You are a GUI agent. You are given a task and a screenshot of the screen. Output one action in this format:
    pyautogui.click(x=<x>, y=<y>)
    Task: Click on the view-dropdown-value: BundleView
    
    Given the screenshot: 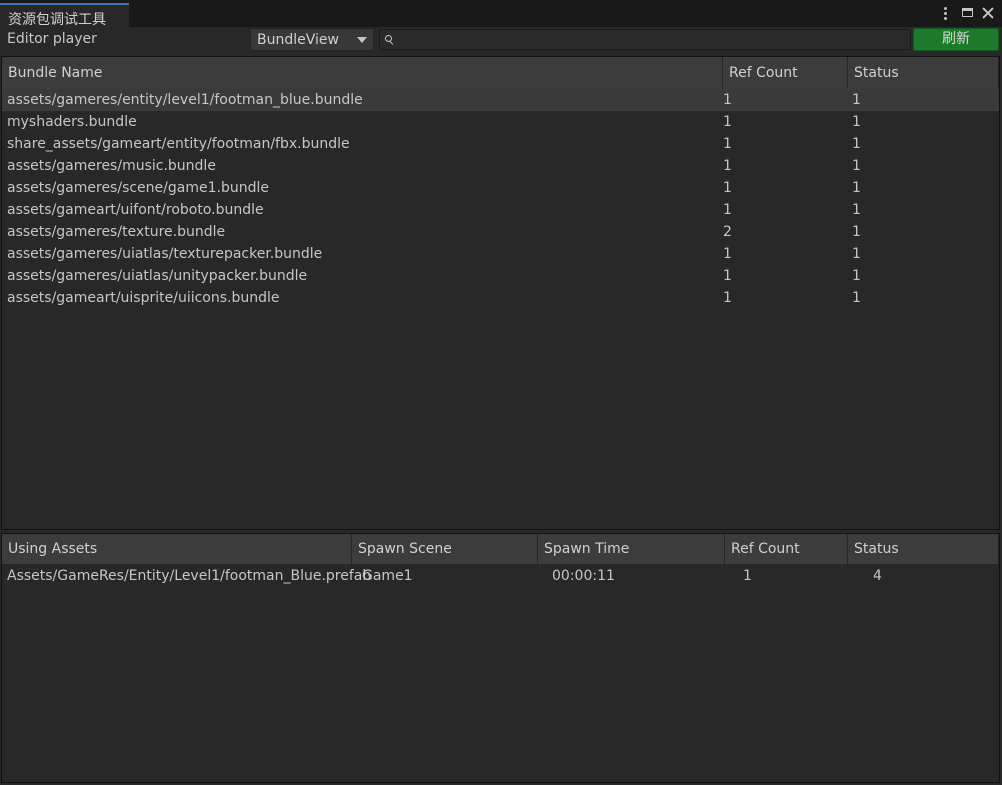 What is the action you would take?
    pyautogui.click(x=298, y=40)
    